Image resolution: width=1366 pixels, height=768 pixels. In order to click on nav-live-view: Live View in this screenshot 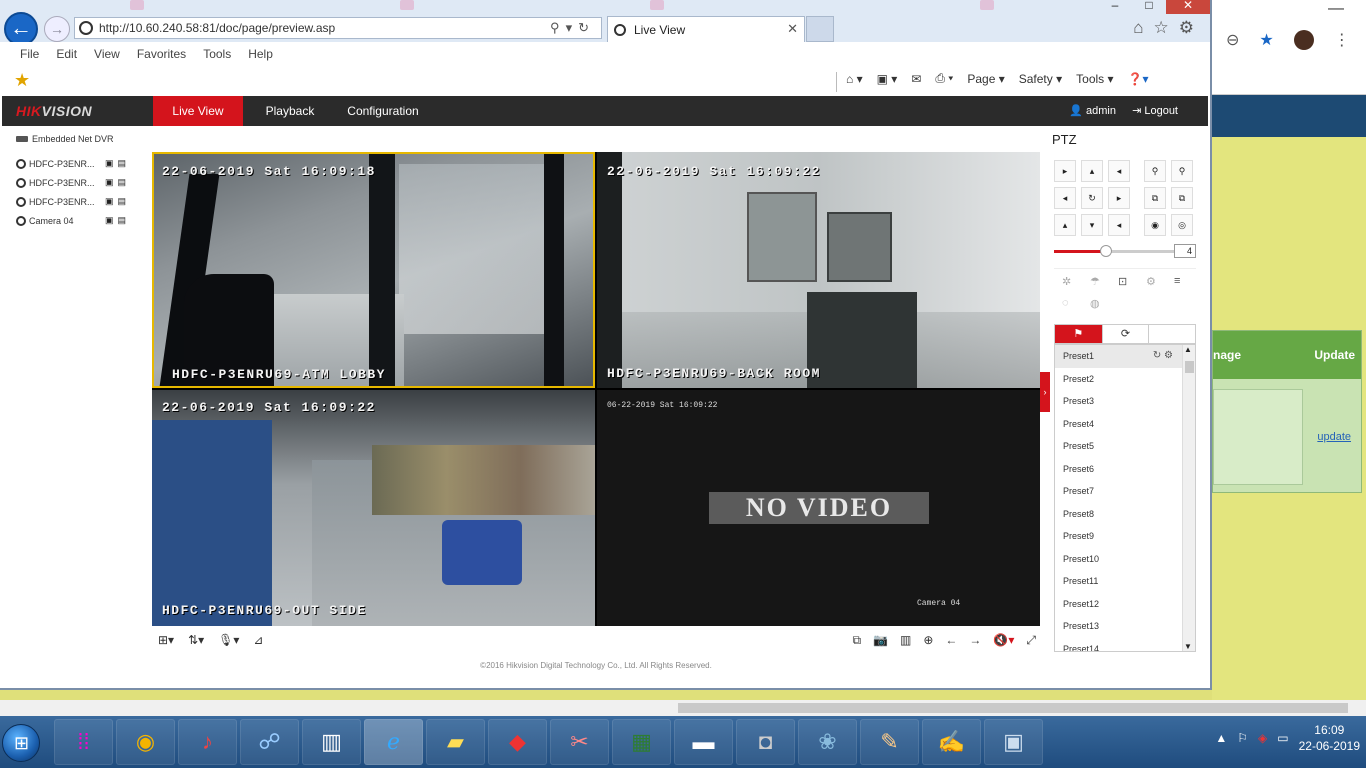, I will do `click(198, 111)`.